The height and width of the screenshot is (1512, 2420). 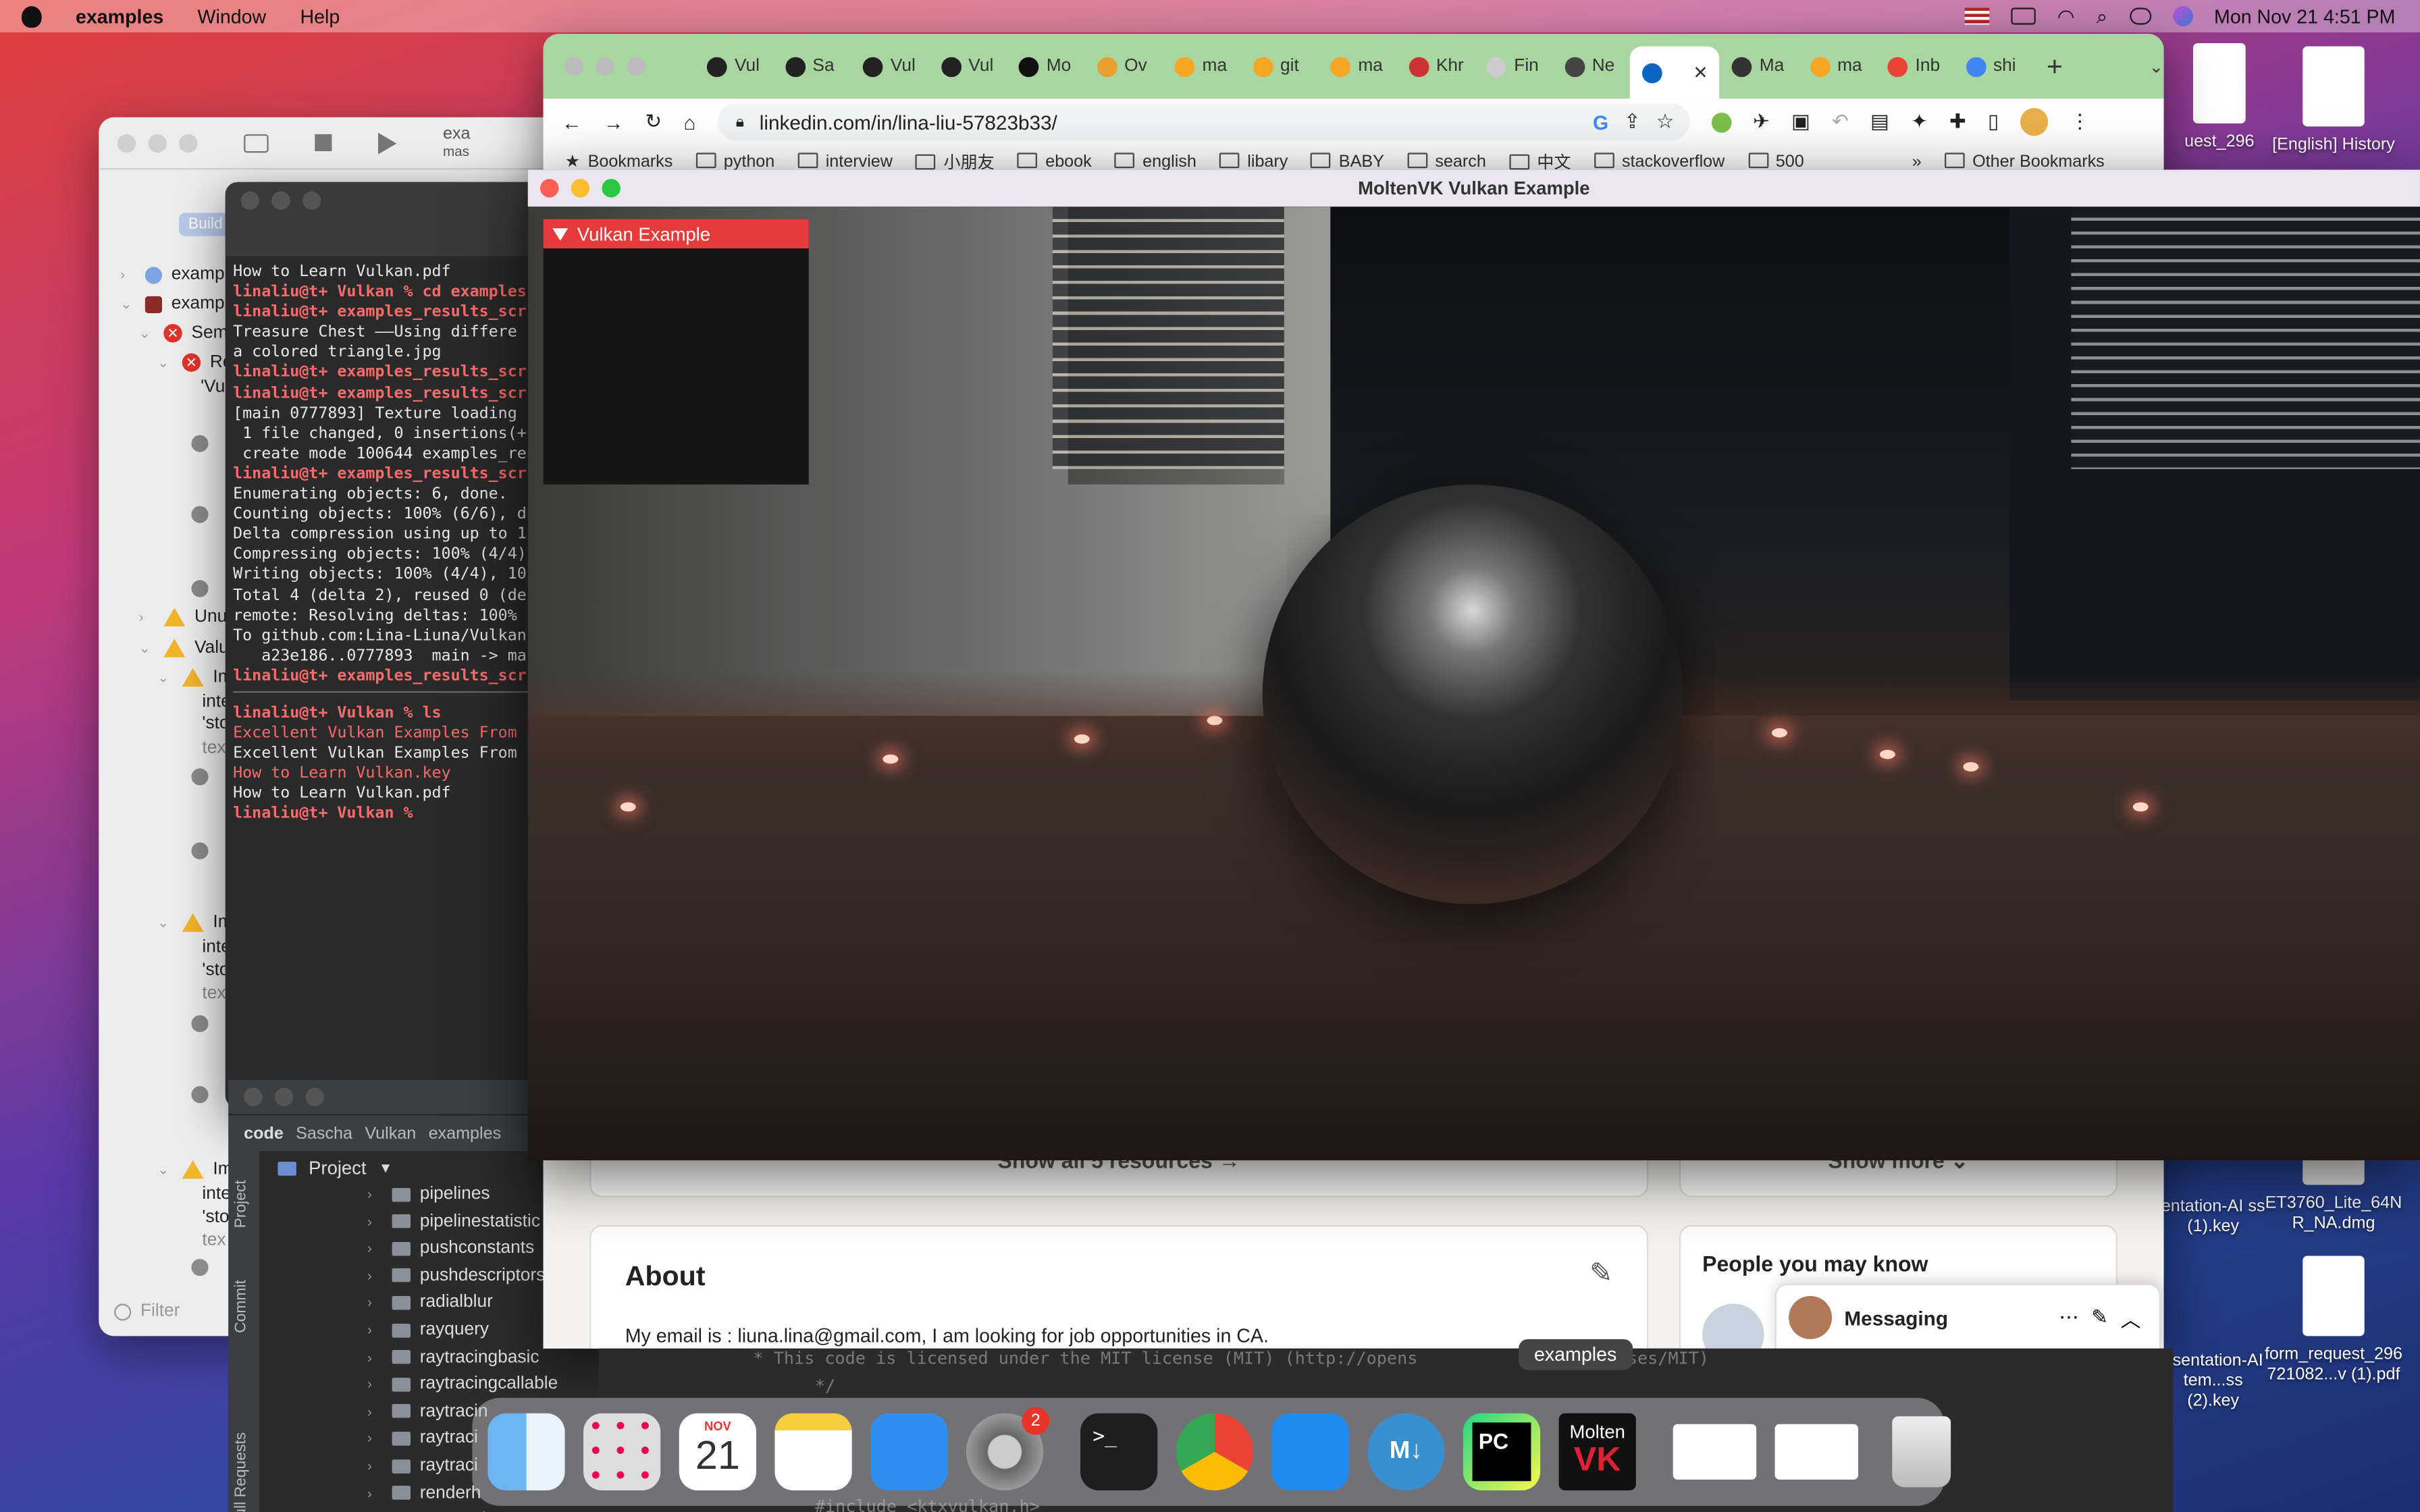 I want to click on menu-app-name: examples, so click(x=119, y=16).